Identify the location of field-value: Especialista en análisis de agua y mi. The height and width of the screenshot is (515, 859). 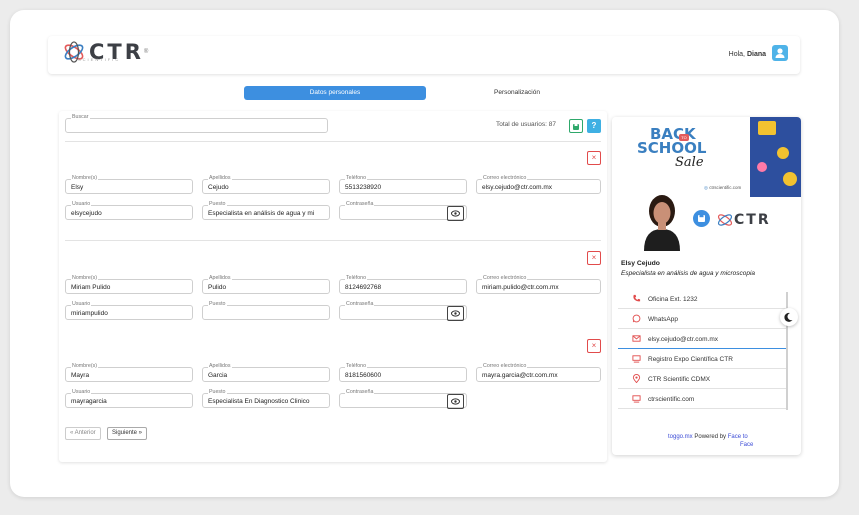
(261, 213).